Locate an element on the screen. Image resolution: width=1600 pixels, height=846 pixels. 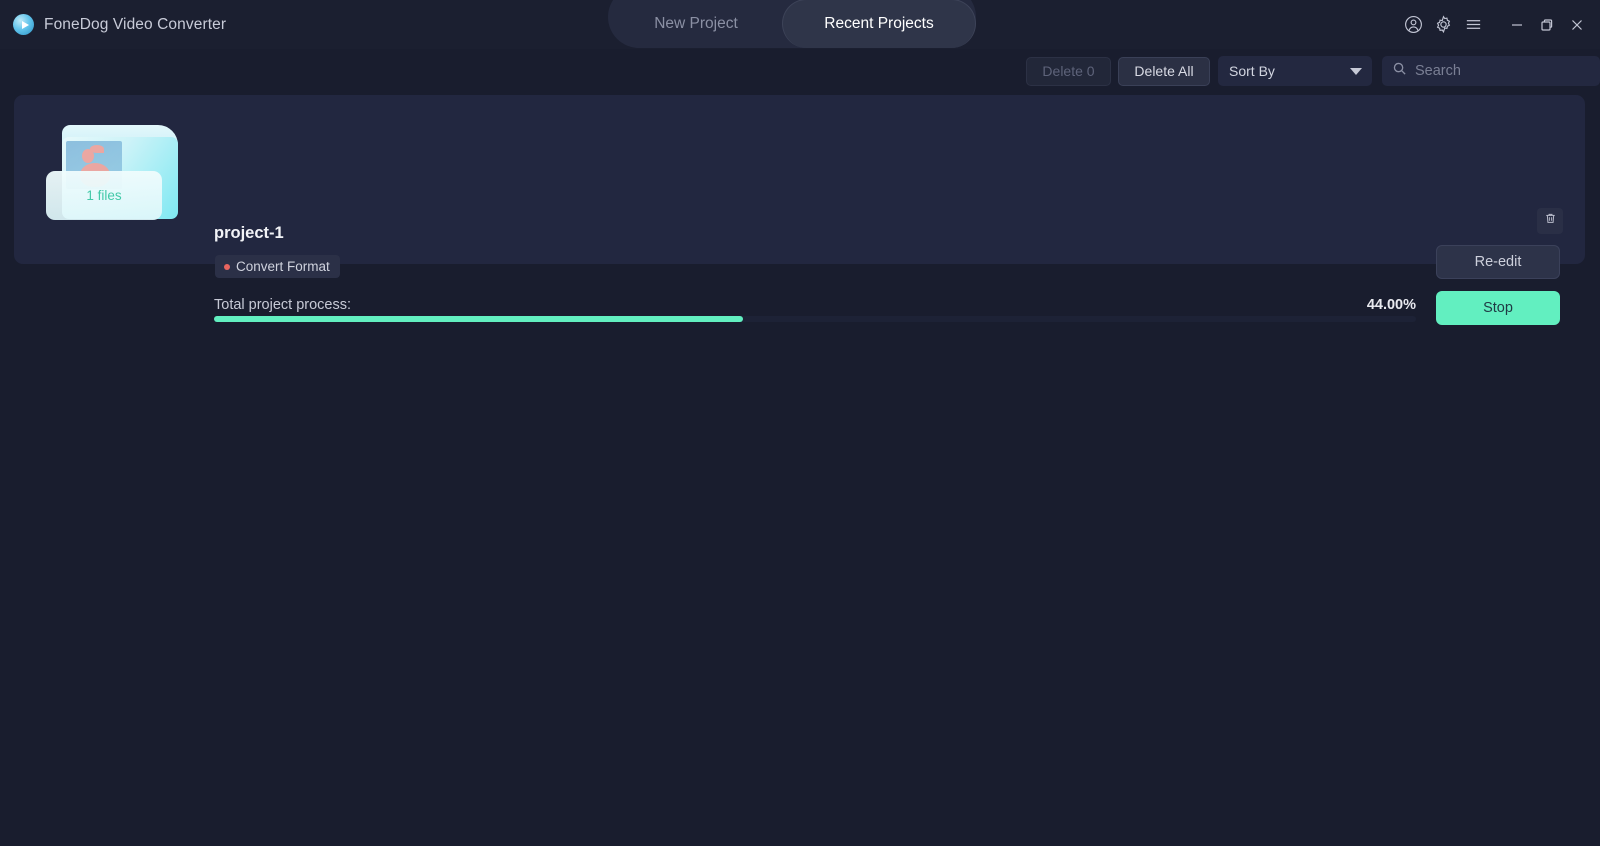
delete-selected-label: Delete 0 is located at coordinates (1068, 71).